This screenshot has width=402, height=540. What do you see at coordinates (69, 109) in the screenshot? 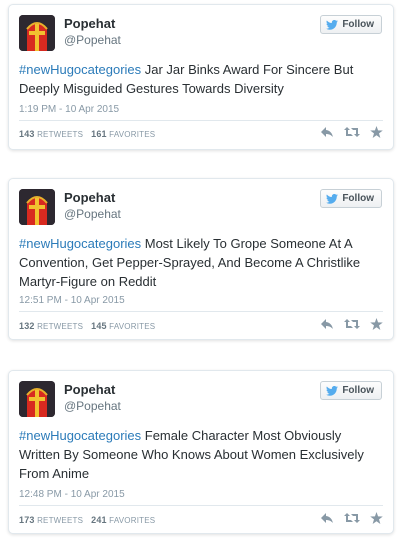
I see `timestamp: 1:19 PM - 10 Apr 2015` at bounding box center [69, 109].